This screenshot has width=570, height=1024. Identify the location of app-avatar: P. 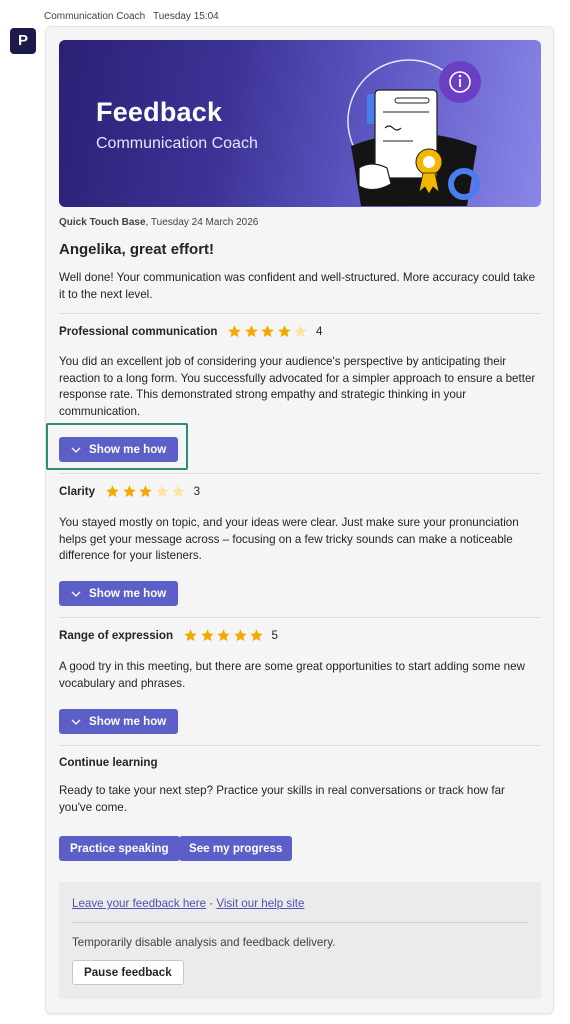
(23, 41).